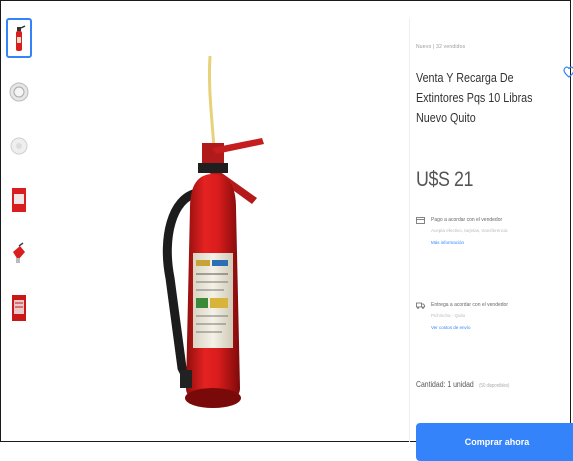 This screenshot has height=461, width=573. What do you see at coordinates (444, 179) in the screenshot?
I see `product-price: U$S 21` at bounding box center [444, 179].